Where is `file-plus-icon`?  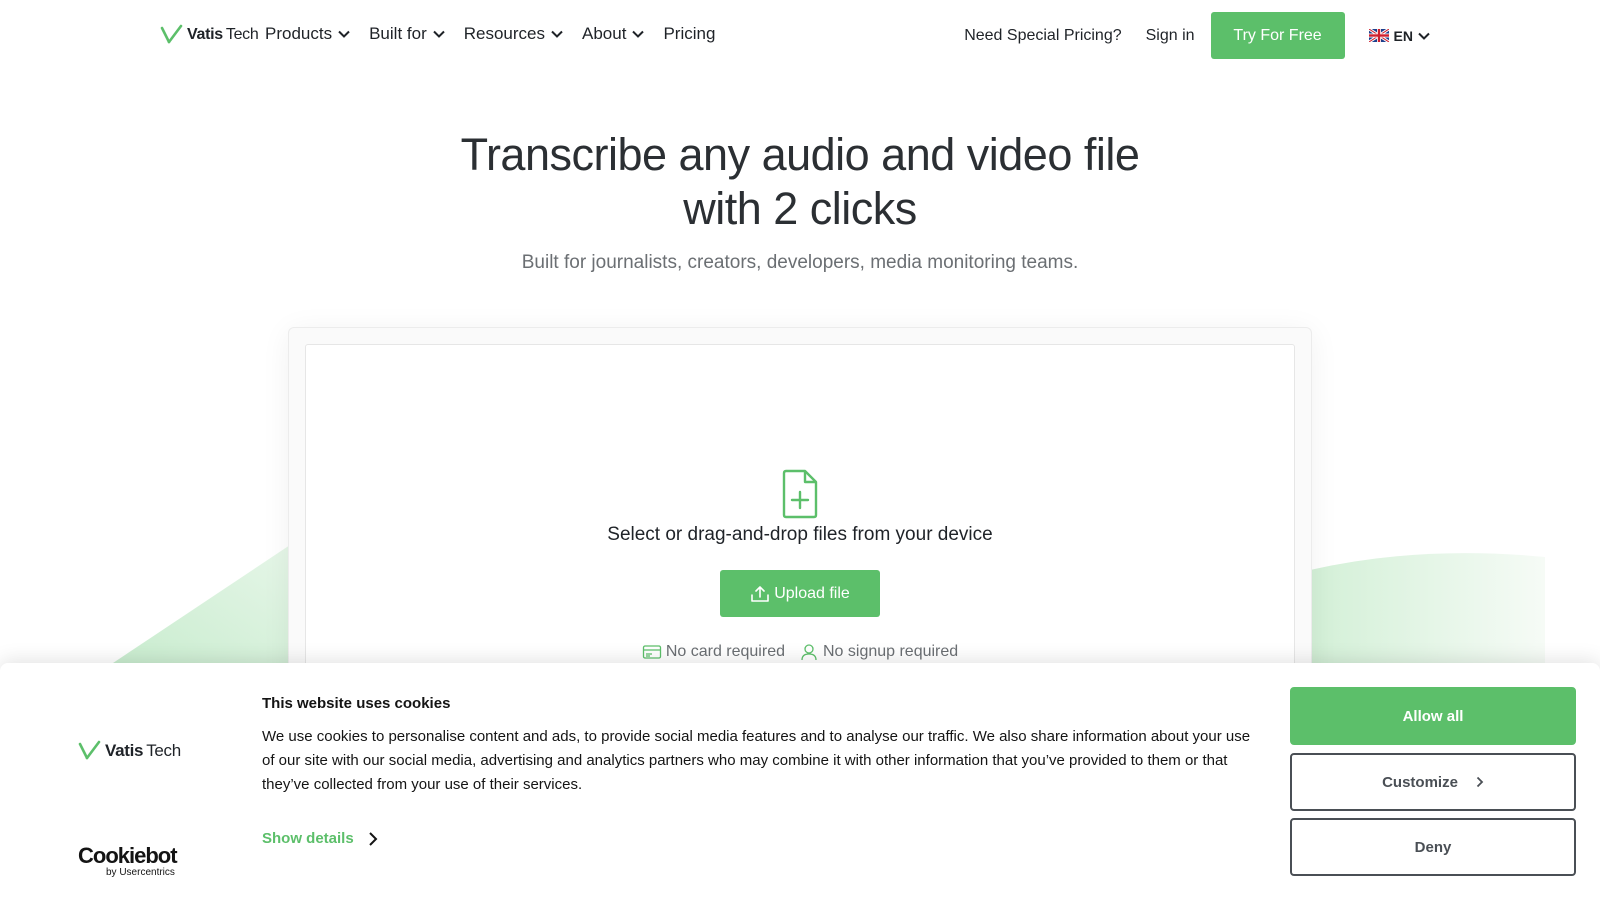 file-plus-icon is located at coordinates (800, 494).